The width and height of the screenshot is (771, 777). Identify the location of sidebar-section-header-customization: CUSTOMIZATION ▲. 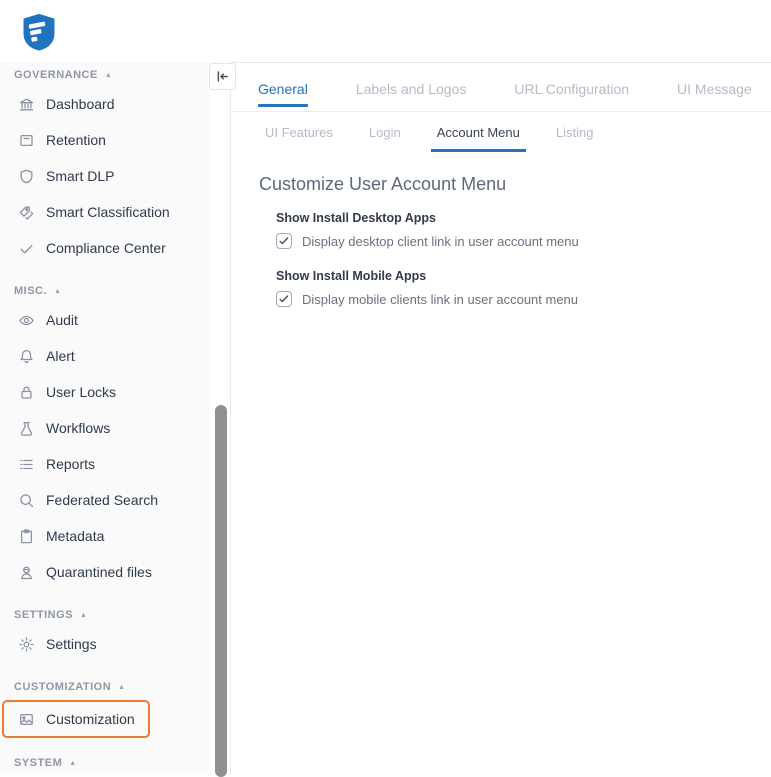
(112, 687).